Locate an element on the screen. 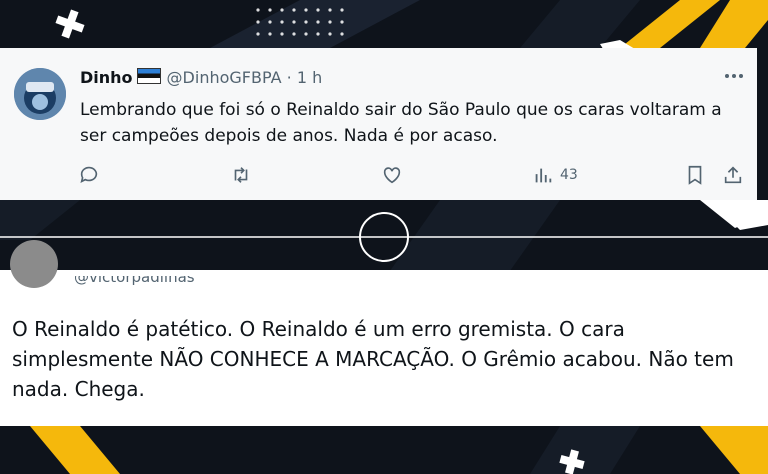 The width and height of the screenshot is (768, 474). bookmark-icon is located at coordinates (695, 175).